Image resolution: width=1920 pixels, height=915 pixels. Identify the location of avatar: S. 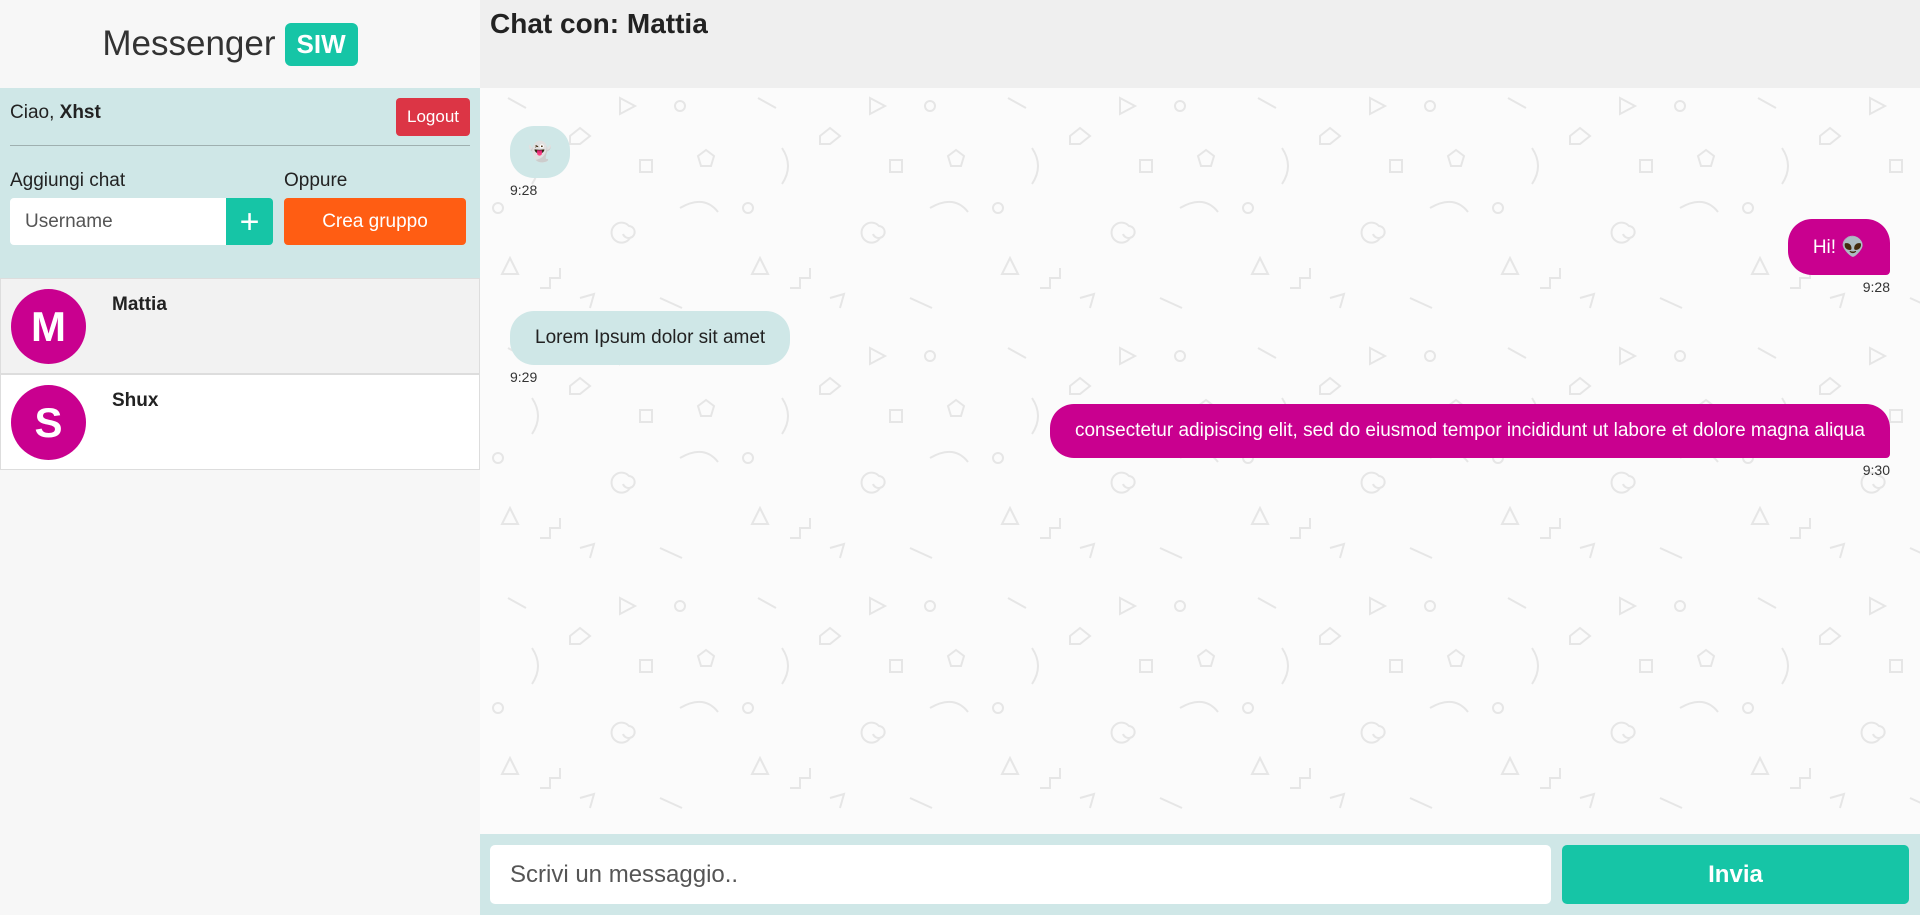
(48, 422).